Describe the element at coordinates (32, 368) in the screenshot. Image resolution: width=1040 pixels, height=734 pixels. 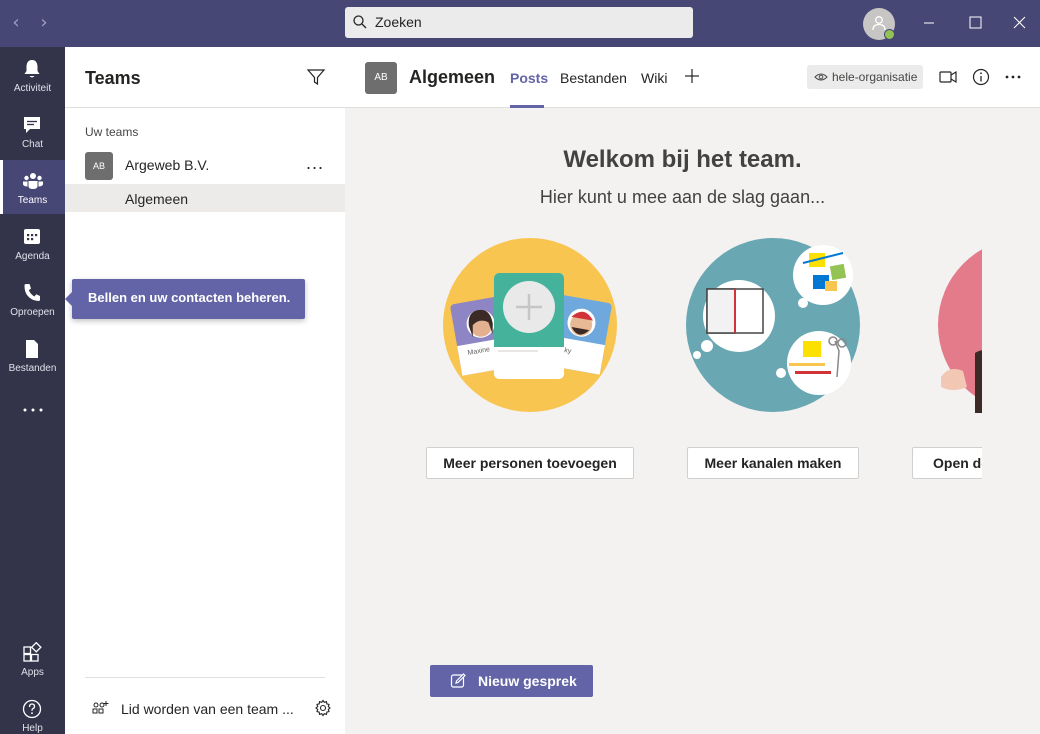
I see `rail-label: Bestanden` at that location.